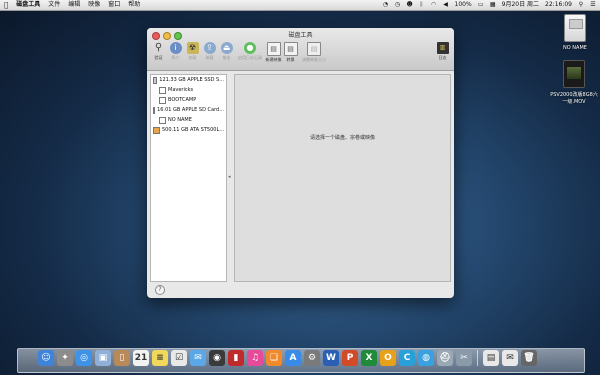  What do you see at coordinates (134, 5) in the screenshot?
I see `menu-help: 帮助` at bounding box center [134, 5].